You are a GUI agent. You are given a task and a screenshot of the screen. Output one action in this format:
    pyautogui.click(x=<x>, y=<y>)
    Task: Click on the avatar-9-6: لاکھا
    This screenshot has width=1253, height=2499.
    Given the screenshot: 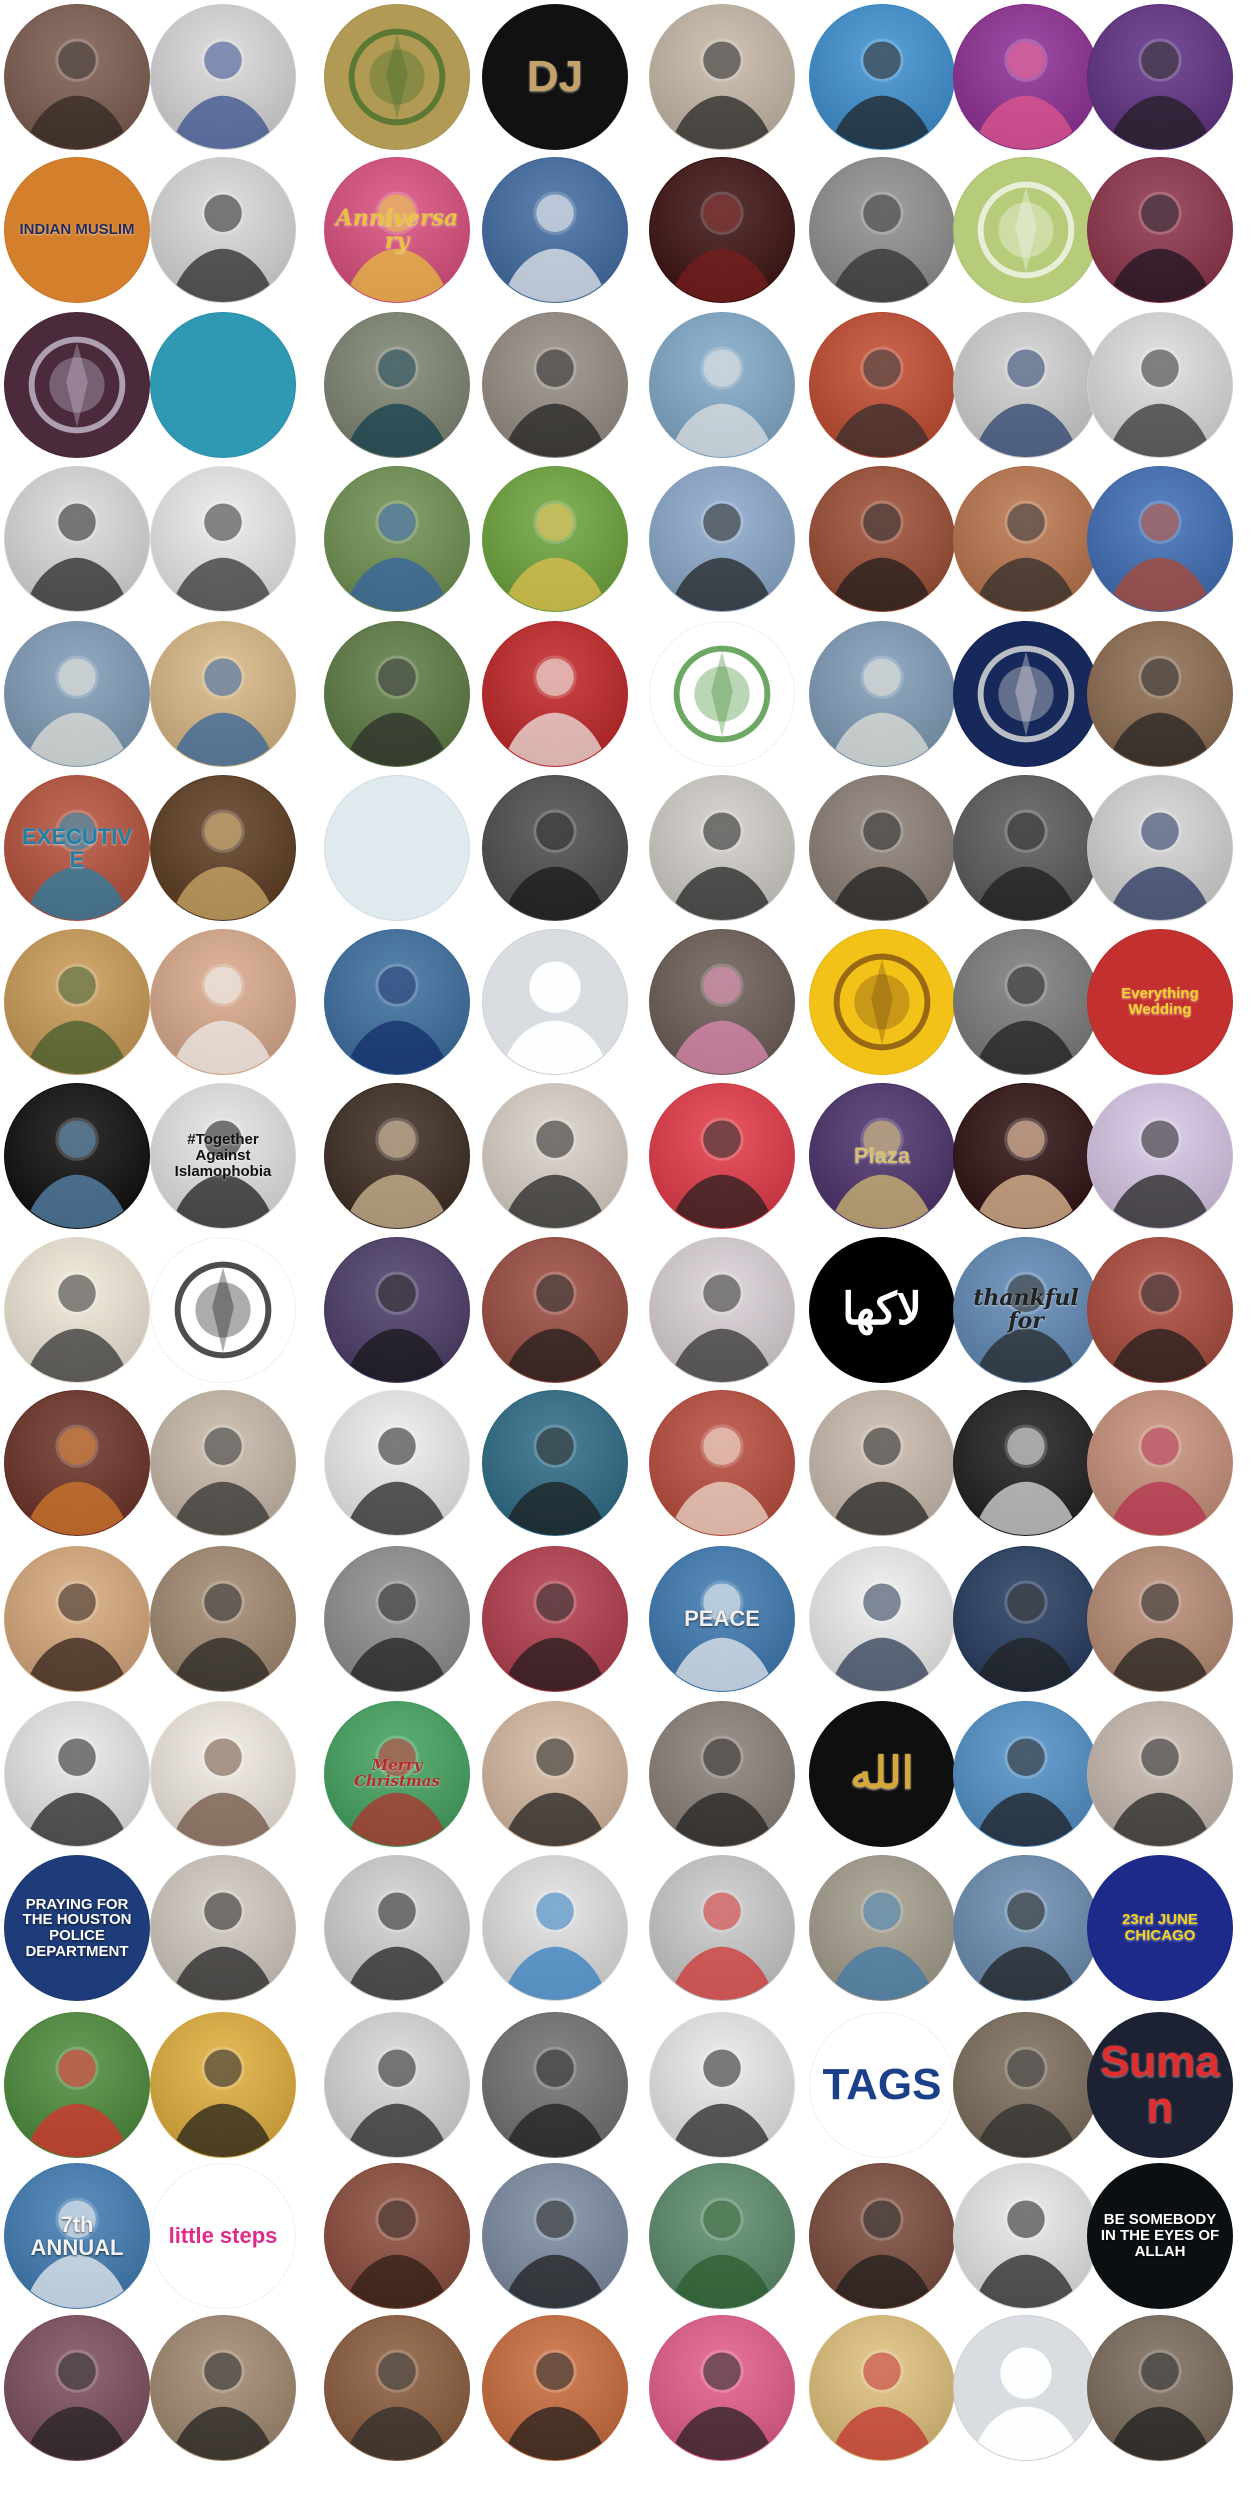 What is the action you would take?
    pyautogui.click(x=882, y=1310)
    